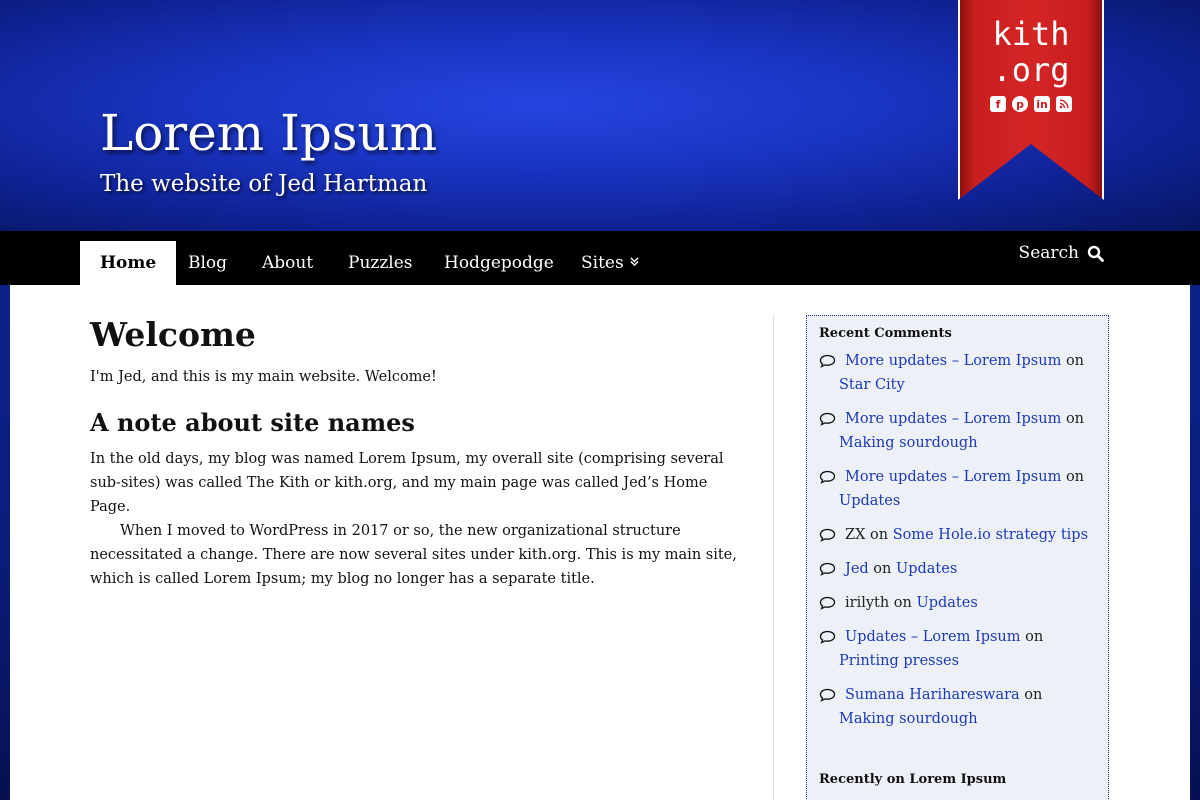 The image size is (1200, 800). Describe the element at coordinates (855, 535) in the screenshot. I see `comment-author: ZX` at that location.